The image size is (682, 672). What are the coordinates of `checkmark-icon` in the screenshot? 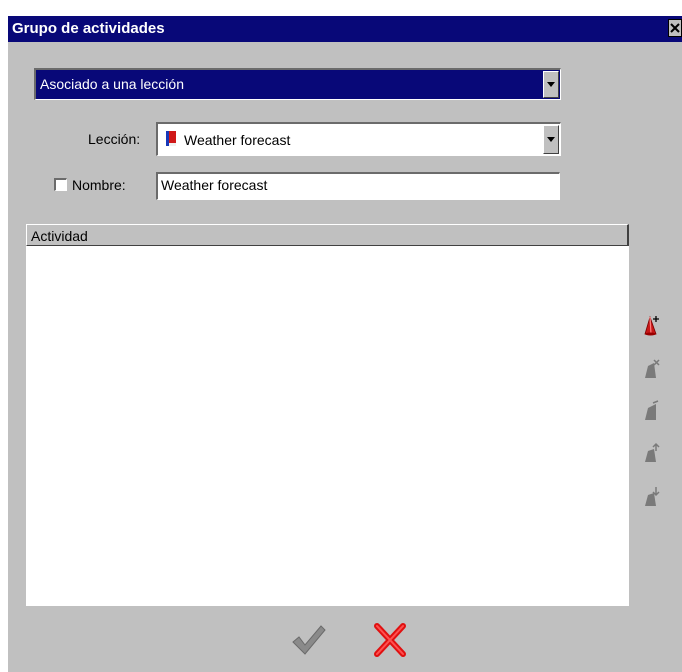 It's located at (309, 640).